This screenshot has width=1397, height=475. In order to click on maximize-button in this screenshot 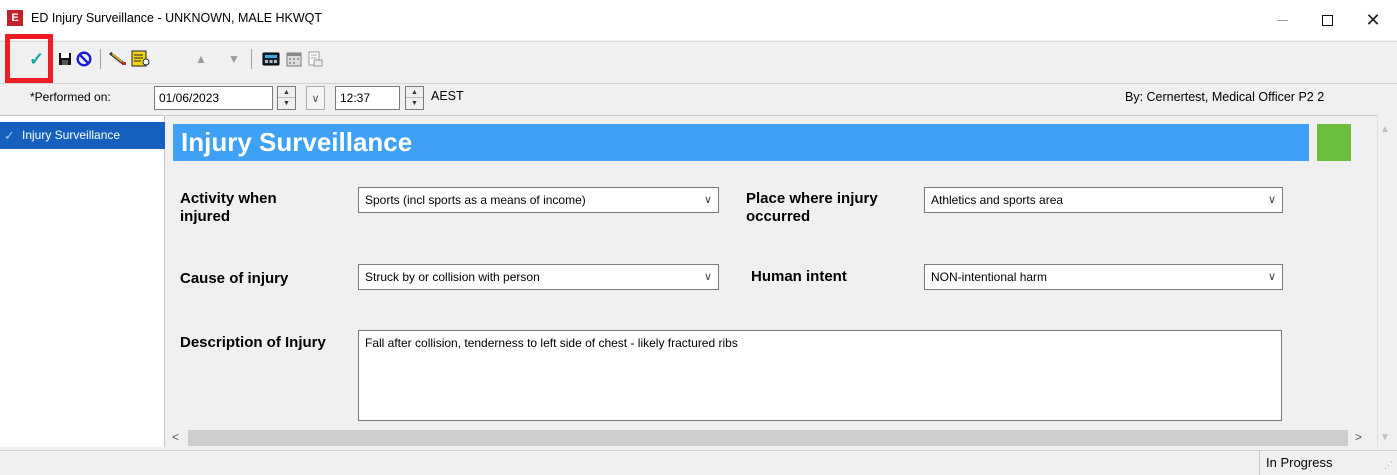, I will do `click(1327, 20)`.